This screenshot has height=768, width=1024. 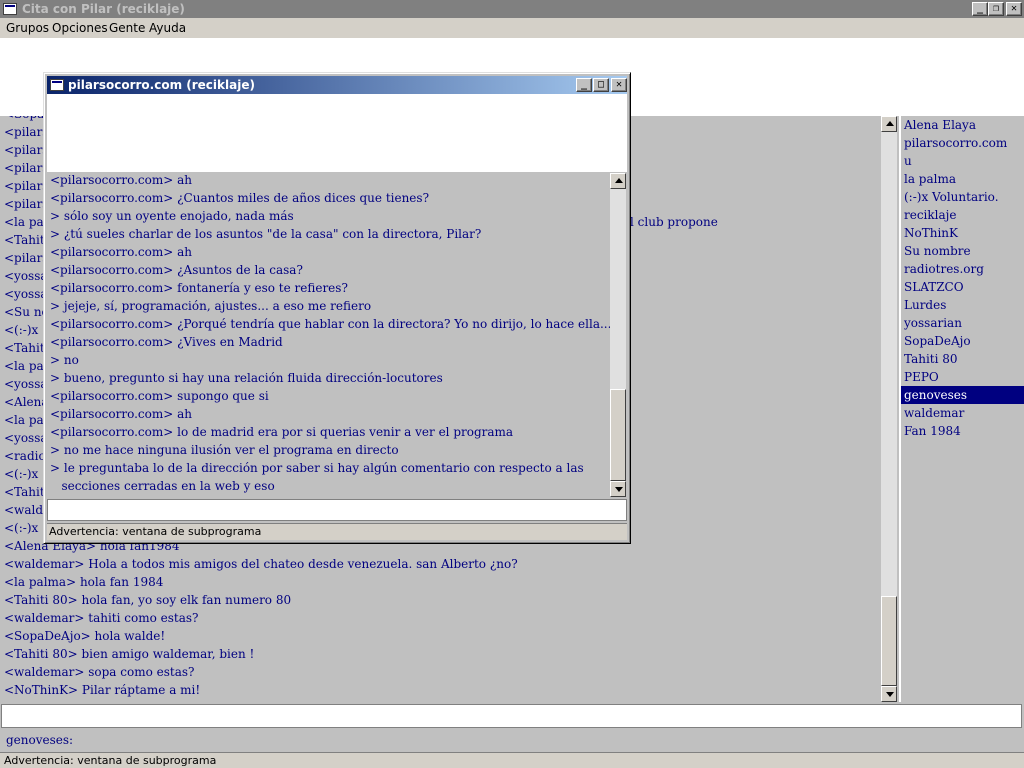 I want to click on private-chat-line: > no, so click(x=64, y=360).